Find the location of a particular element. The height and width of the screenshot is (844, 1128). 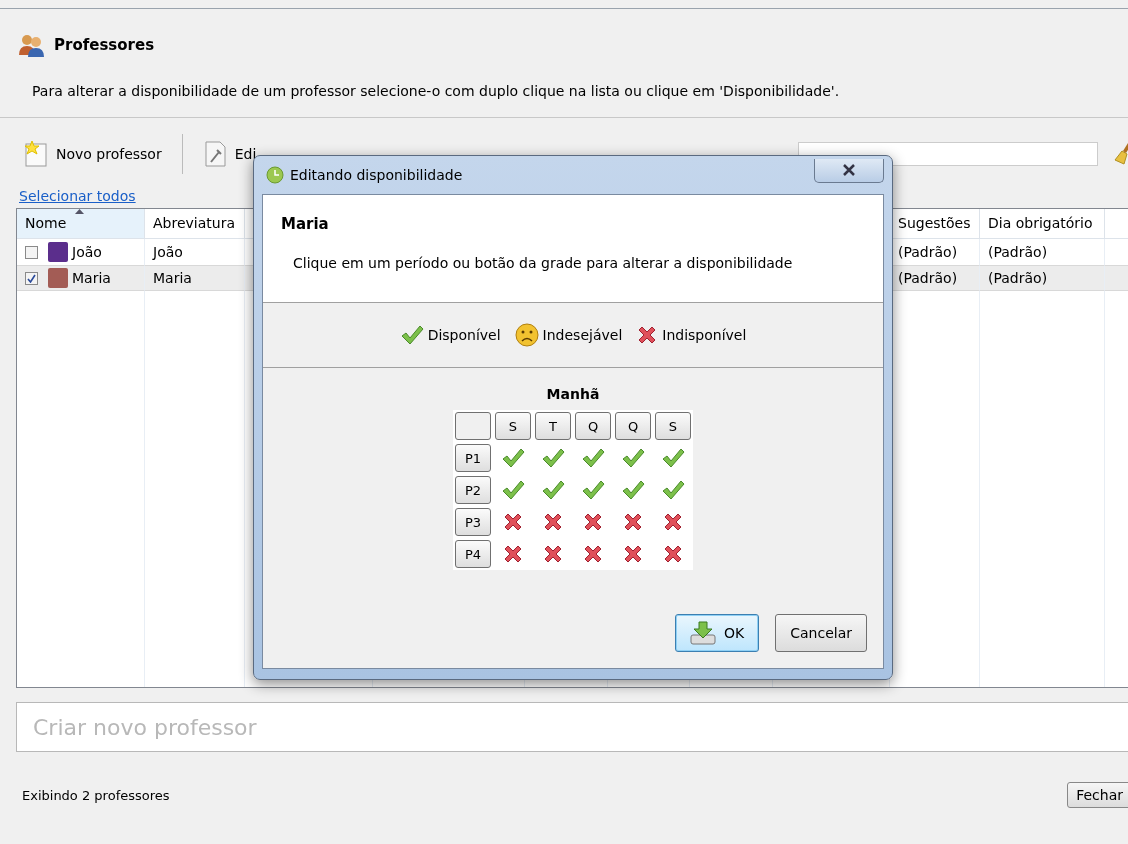

status-text: Exibindo 2 professores is located at coordinates (96, 795).